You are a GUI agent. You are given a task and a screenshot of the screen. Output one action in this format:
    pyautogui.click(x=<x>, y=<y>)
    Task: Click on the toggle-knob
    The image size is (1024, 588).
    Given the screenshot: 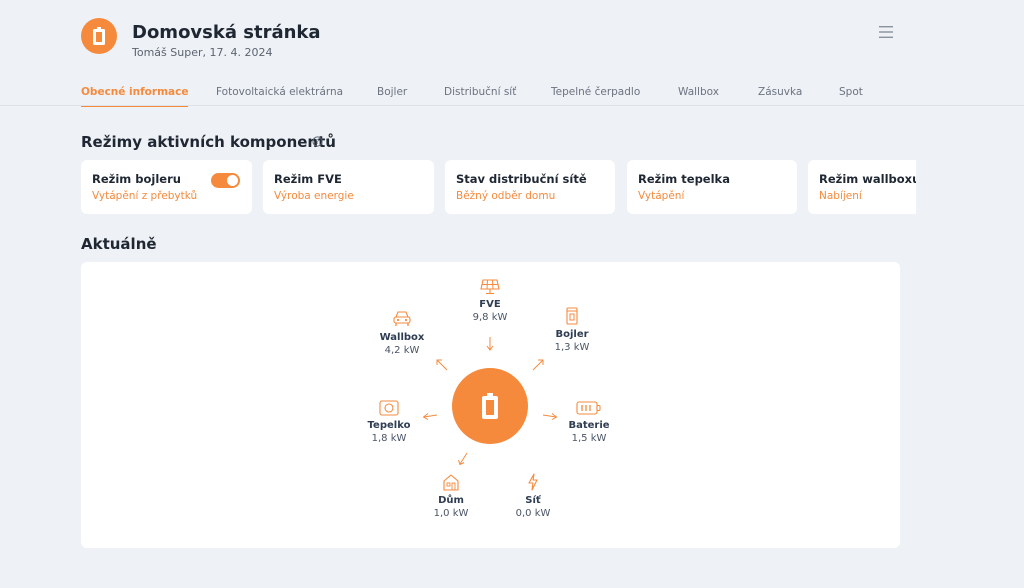 What is the action you would take?
    pyautogui.click(x=232, y=180)
    